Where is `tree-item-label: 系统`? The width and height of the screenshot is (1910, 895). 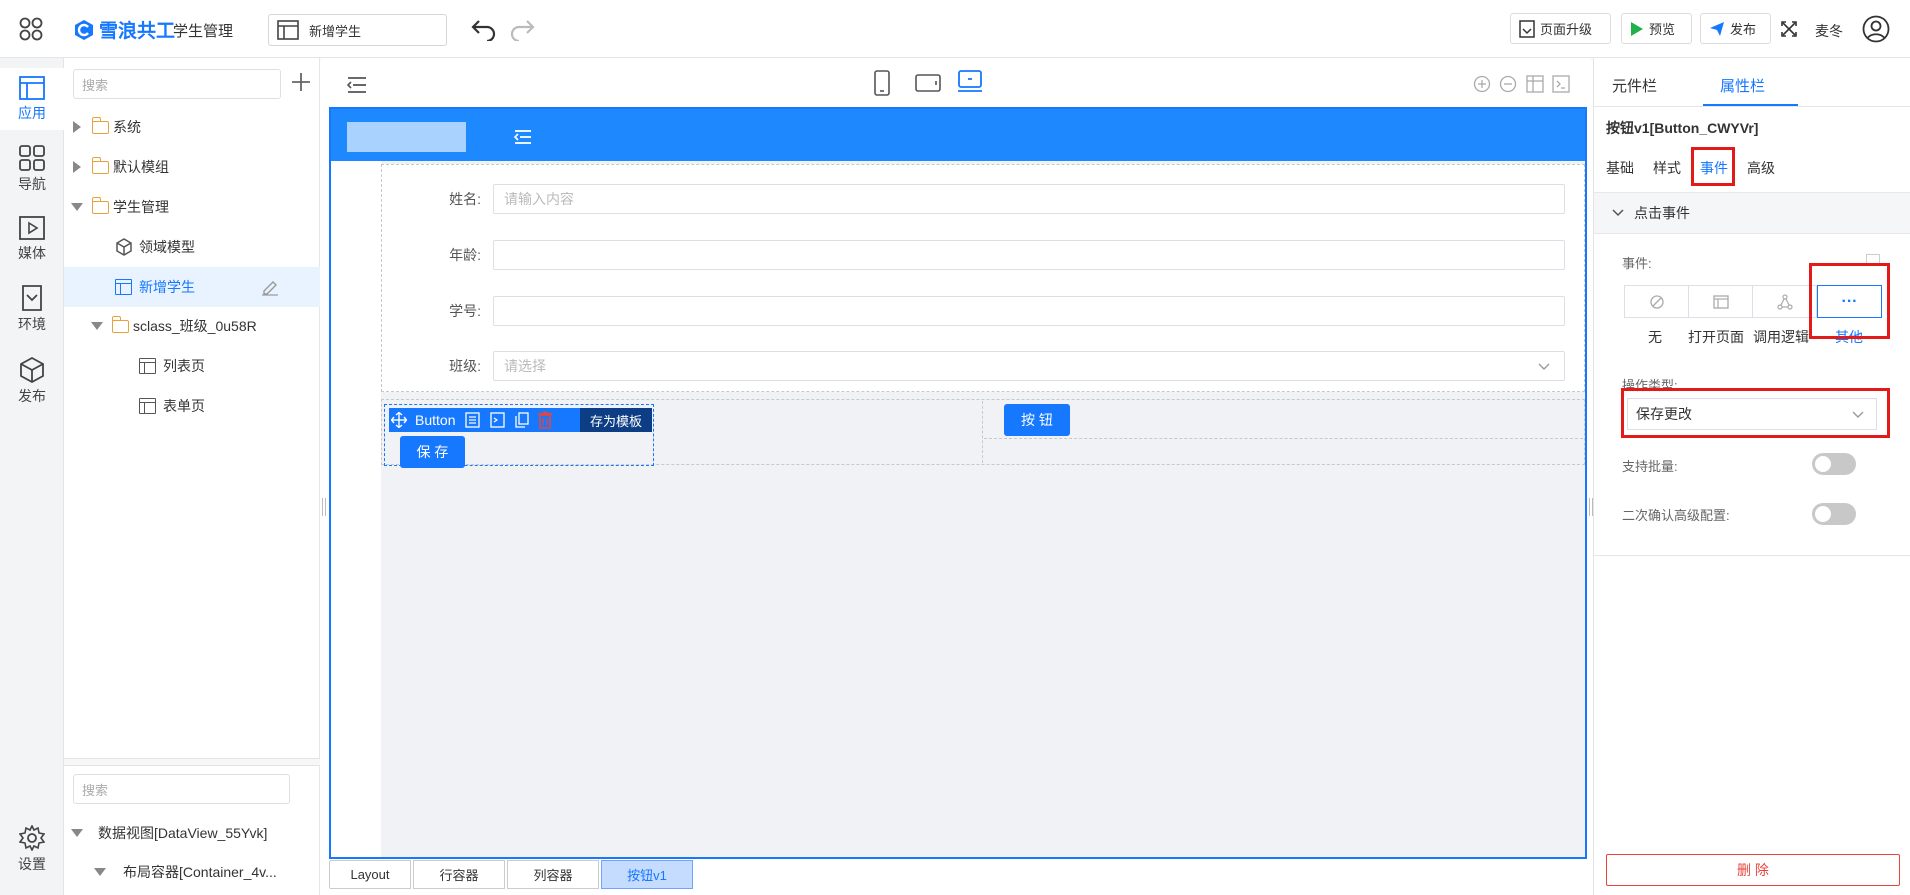
tree-item-label: 系统 is located at coordinates (127, 127).